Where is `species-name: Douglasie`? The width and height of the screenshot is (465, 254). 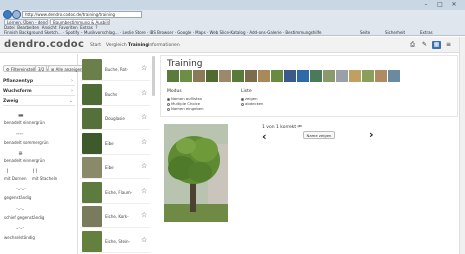 species-name: Douglasie is located at coordinates (115, 118).